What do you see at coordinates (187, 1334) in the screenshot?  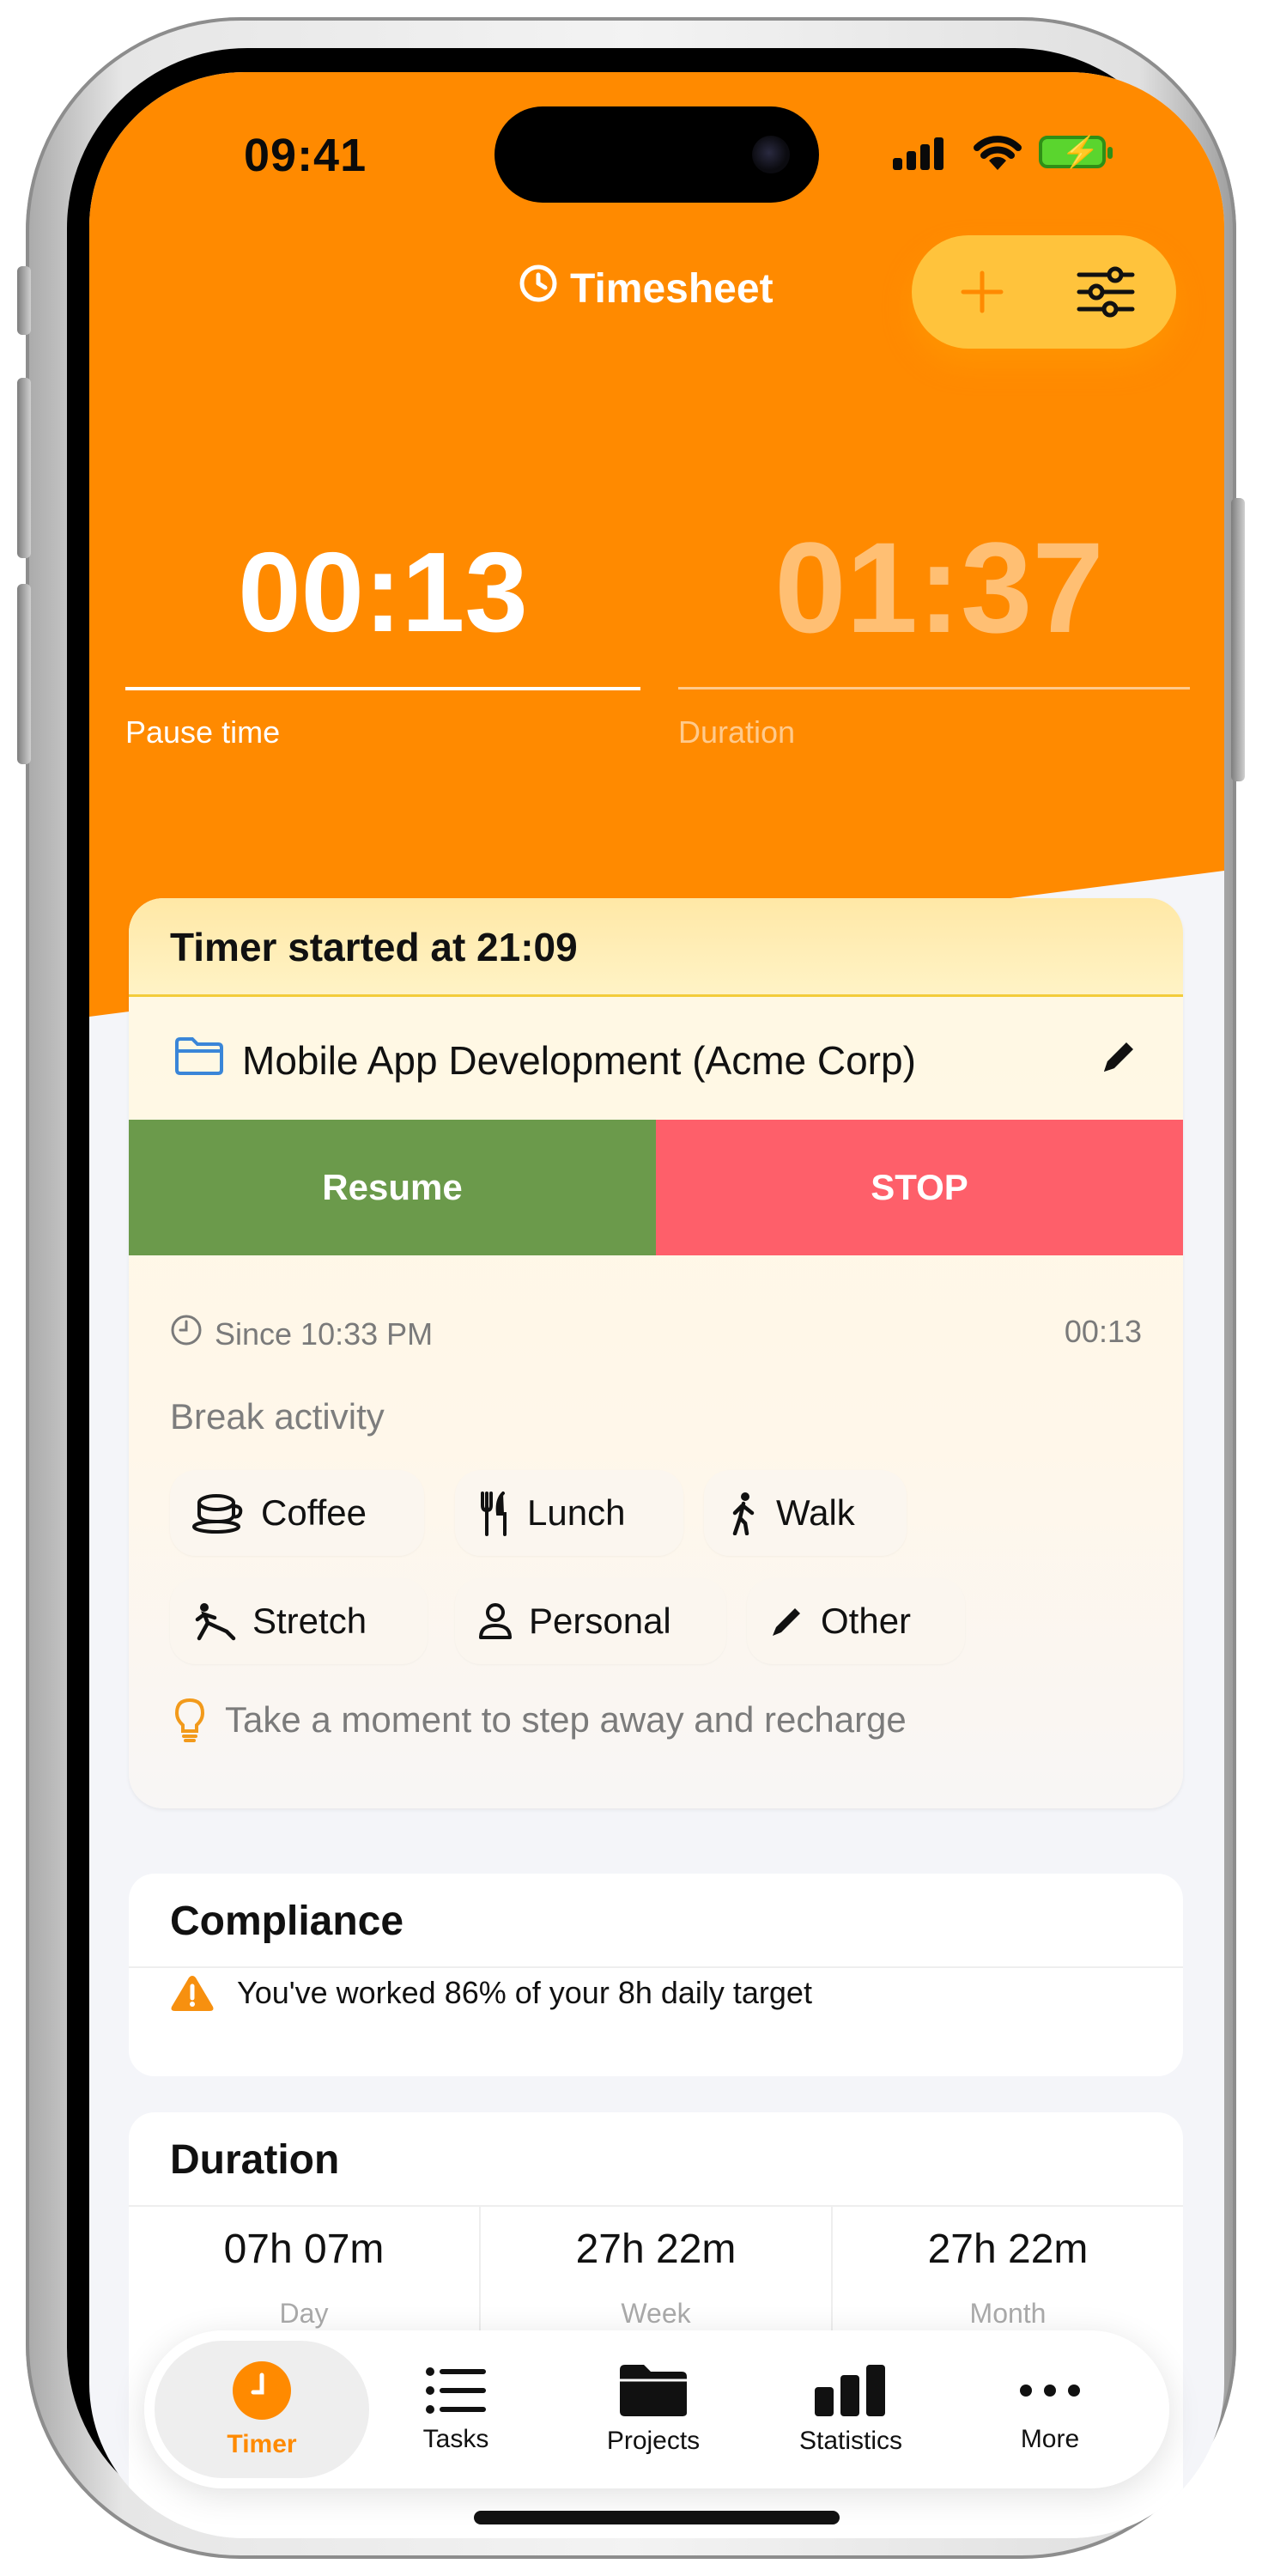 I see `clock-icon` at bounding box center [187, 1334].